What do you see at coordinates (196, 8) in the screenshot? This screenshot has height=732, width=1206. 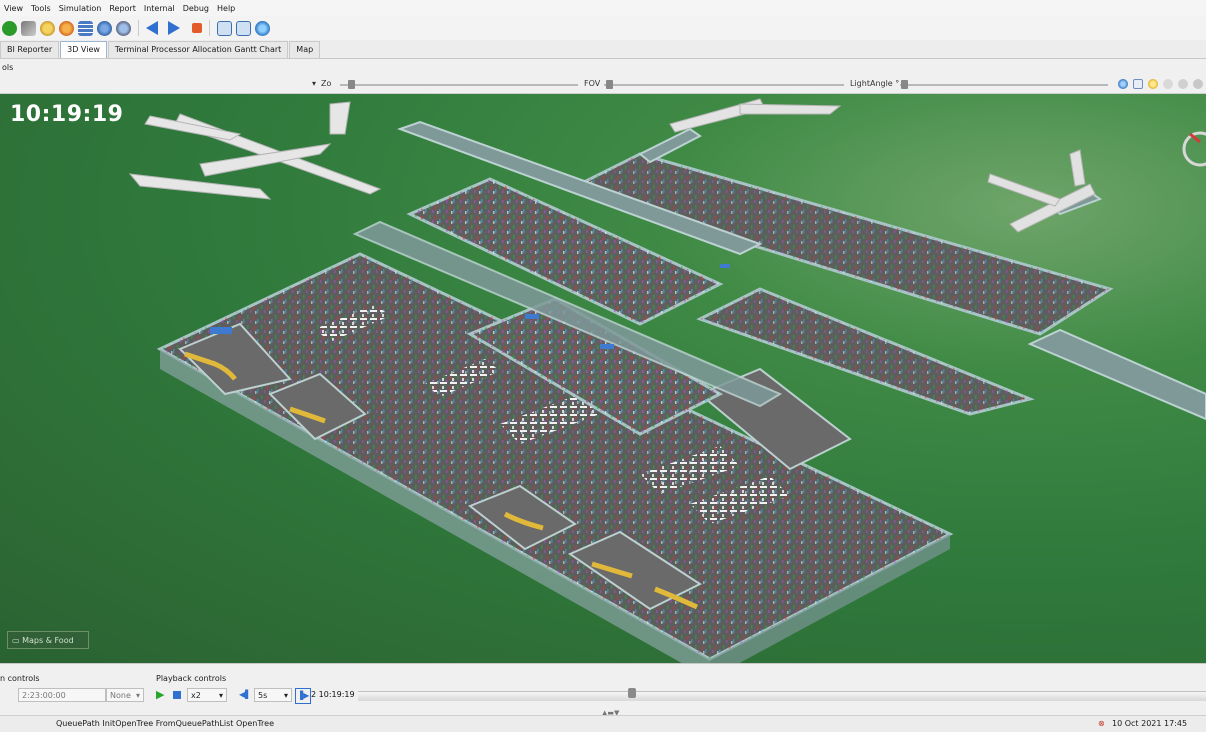 I see `menu-debug: Debug` at bounding box center [196, 8].